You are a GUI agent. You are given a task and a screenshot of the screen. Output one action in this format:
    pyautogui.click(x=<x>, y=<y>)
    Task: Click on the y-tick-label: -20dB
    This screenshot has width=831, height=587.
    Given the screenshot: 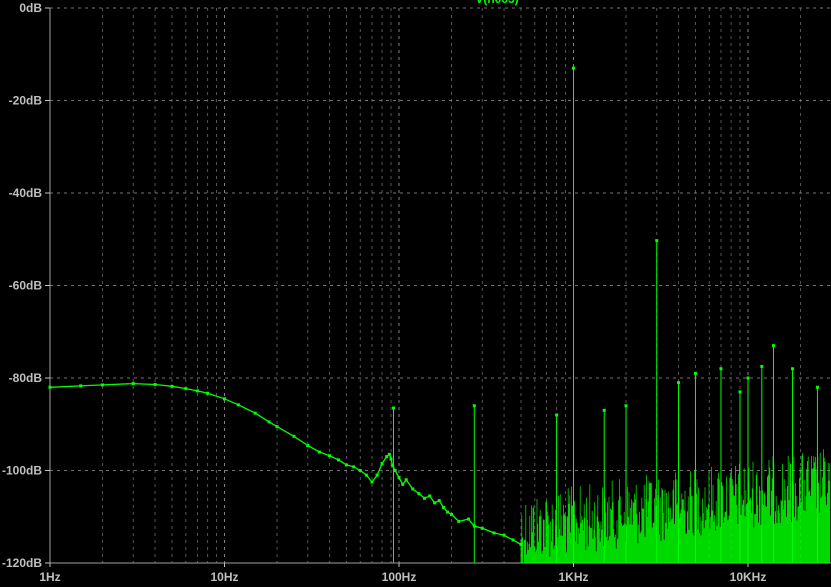 What is the action you would take?
    pyautogui.click(x=26, y=101)
    